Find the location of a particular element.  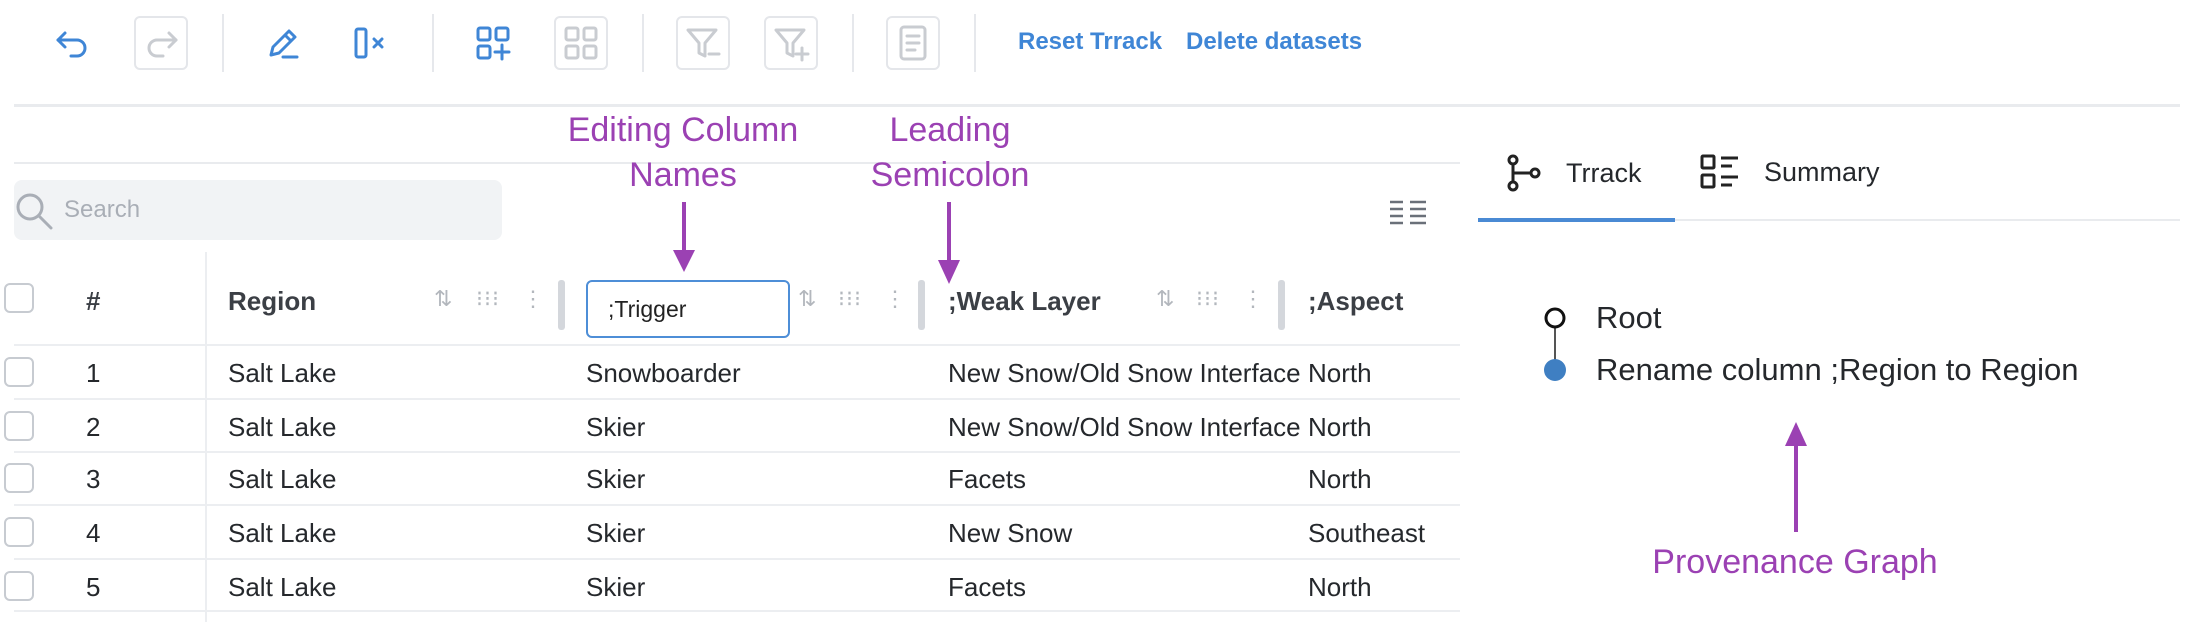

cell-index: 2 is located at coordinates (93, 427).